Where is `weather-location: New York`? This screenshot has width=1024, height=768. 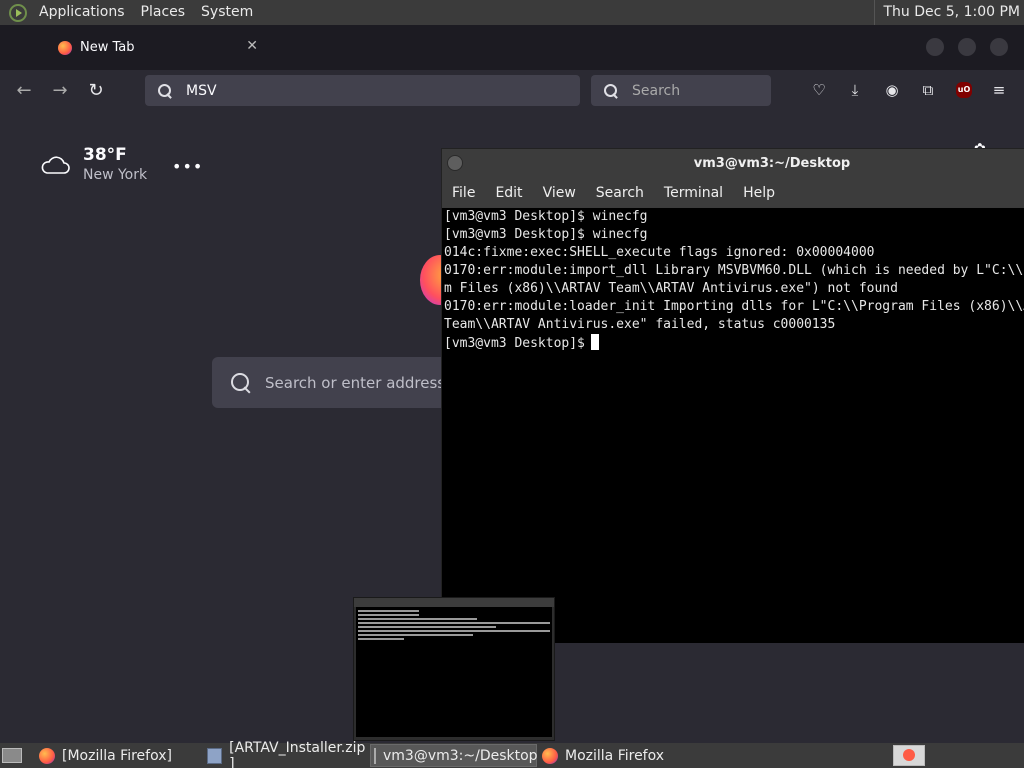
weather-location: New York is located at coordinates (115, 175).